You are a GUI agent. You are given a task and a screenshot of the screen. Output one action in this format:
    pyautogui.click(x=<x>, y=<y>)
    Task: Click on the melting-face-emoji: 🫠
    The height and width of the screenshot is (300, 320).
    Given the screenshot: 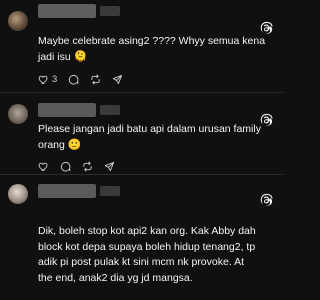 What is the action you would take?
    pyautogui.click(x=80, y=56)
    